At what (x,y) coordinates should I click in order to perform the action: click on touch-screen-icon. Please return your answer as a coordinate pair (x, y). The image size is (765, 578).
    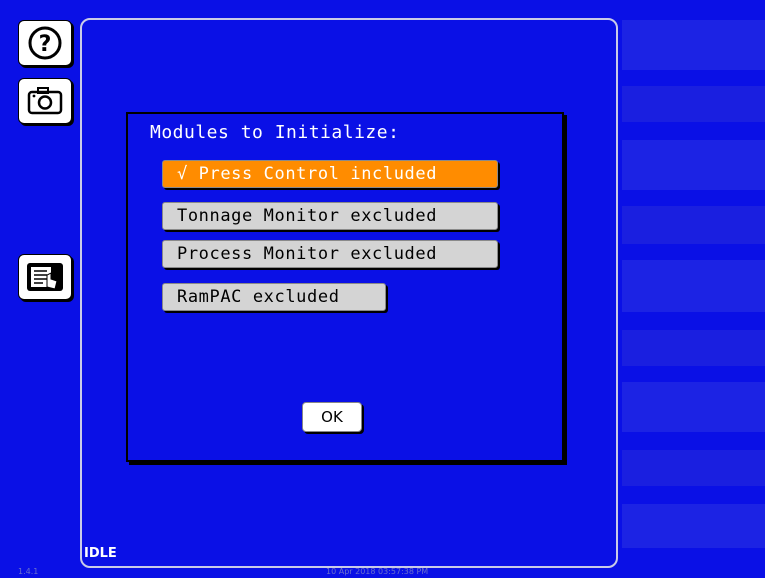
    Looking at the image, I should click on (45, 277).